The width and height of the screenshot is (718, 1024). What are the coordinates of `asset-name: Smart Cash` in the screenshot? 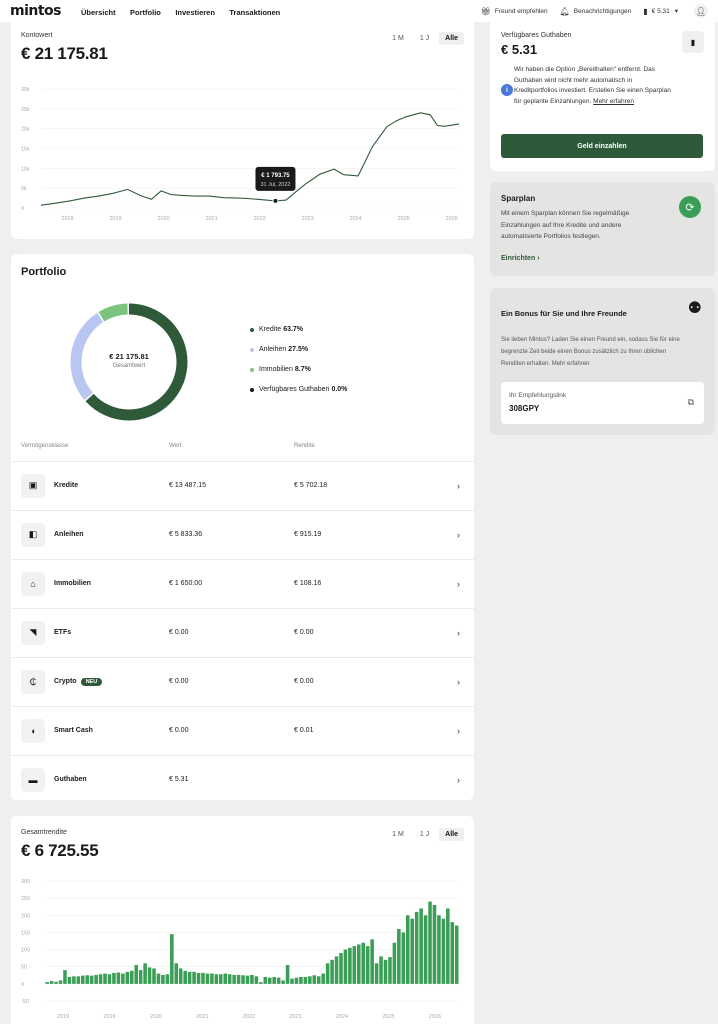 It's located at (73, 730).